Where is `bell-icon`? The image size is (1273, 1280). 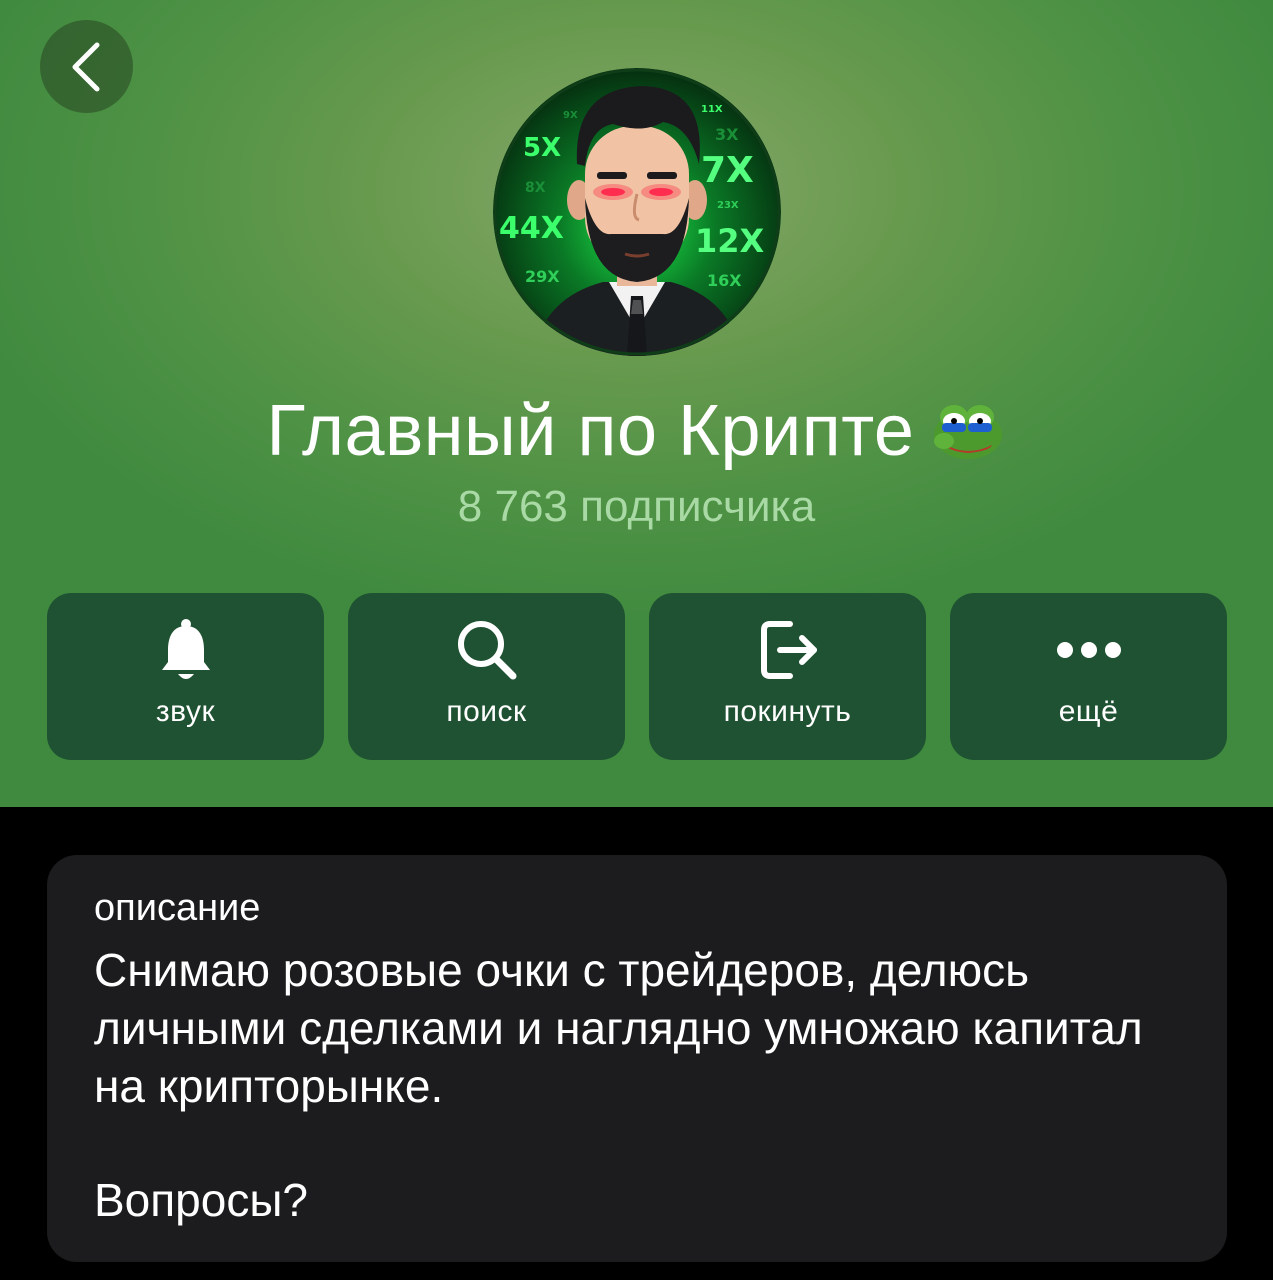 bell-icon is located at coordinates (185, 649).